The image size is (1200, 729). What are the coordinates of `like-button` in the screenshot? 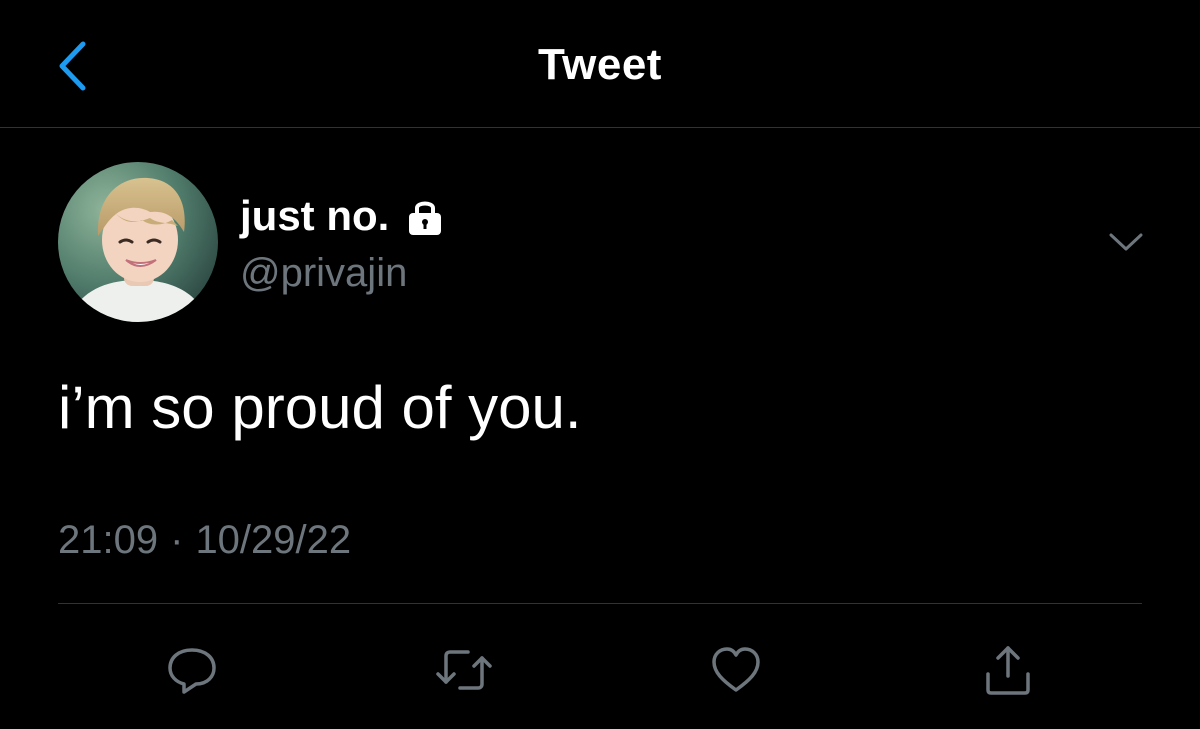 It's located at (736, 670).